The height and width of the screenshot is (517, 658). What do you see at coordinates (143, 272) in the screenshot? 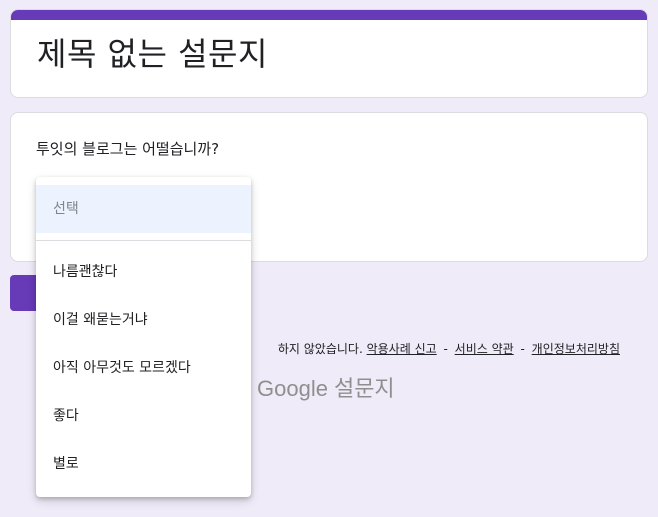
I see `dropdown-option: 나름괜찮다` at bounding box center [143, 272].